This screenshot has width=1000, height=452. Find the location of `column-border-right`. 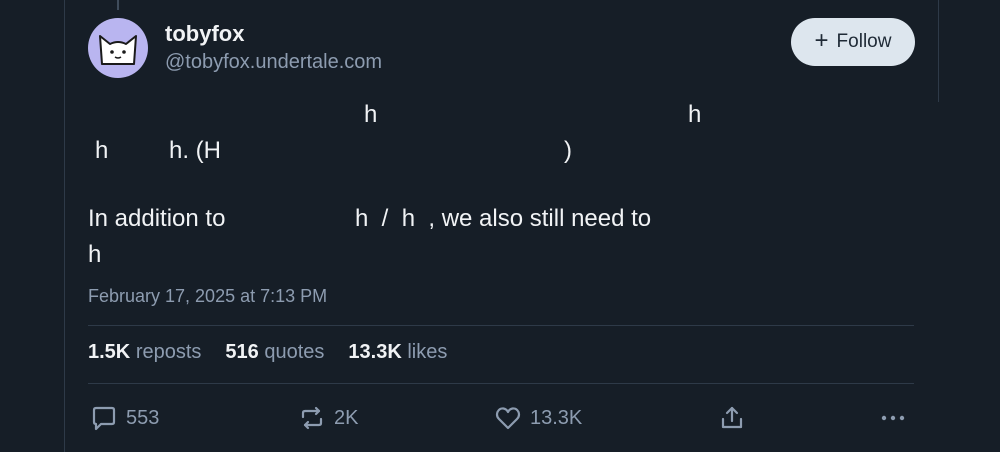

column-border-right is located at coordinates (938, 51).